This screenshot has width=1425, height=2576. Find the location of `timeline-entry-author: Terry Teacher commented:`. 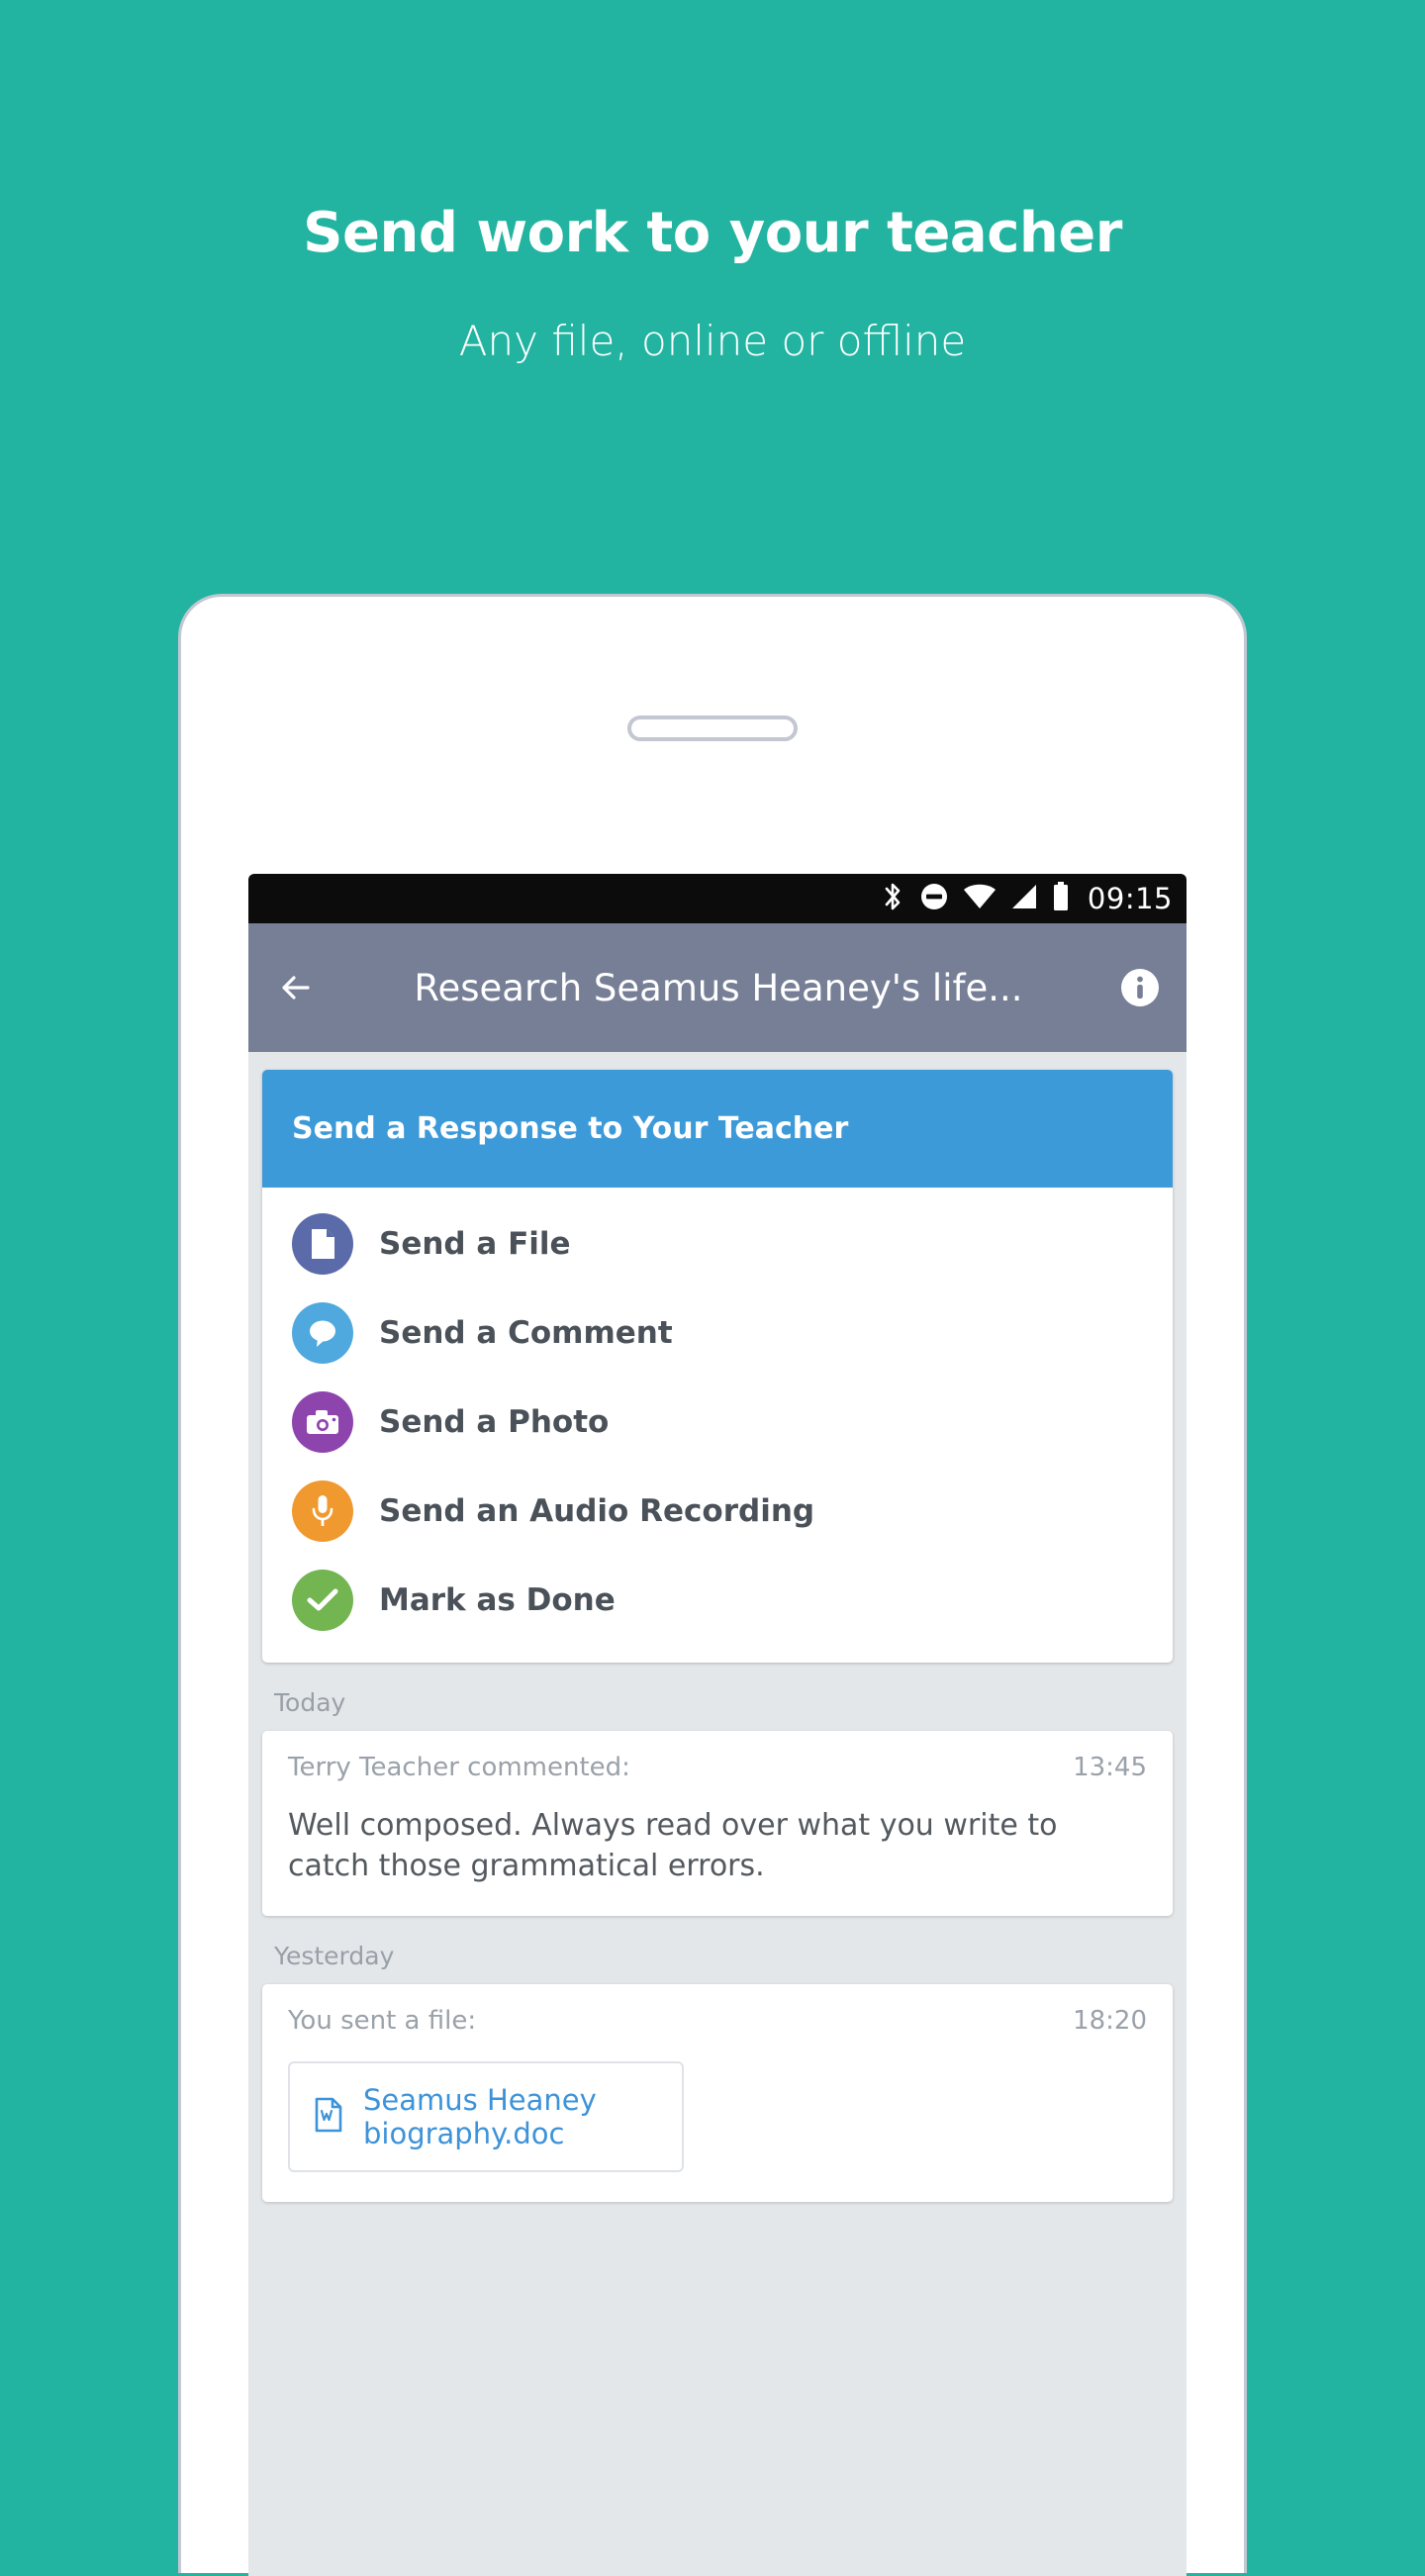

timeline-entry-author: Terry Teacher commented: is located at coordinates (459, 1767).